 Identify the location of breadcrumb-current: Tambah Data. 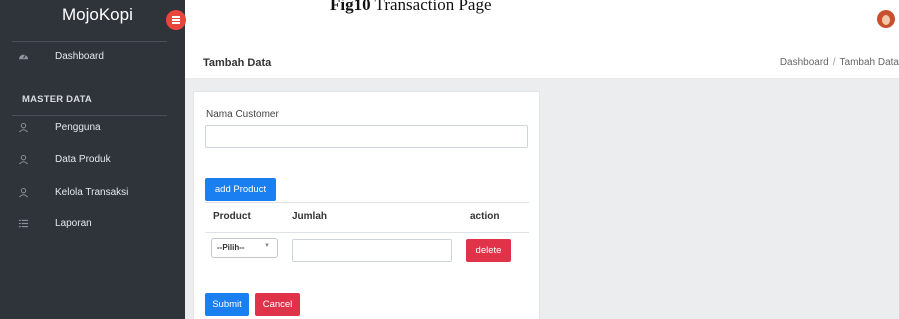
(869, 62).